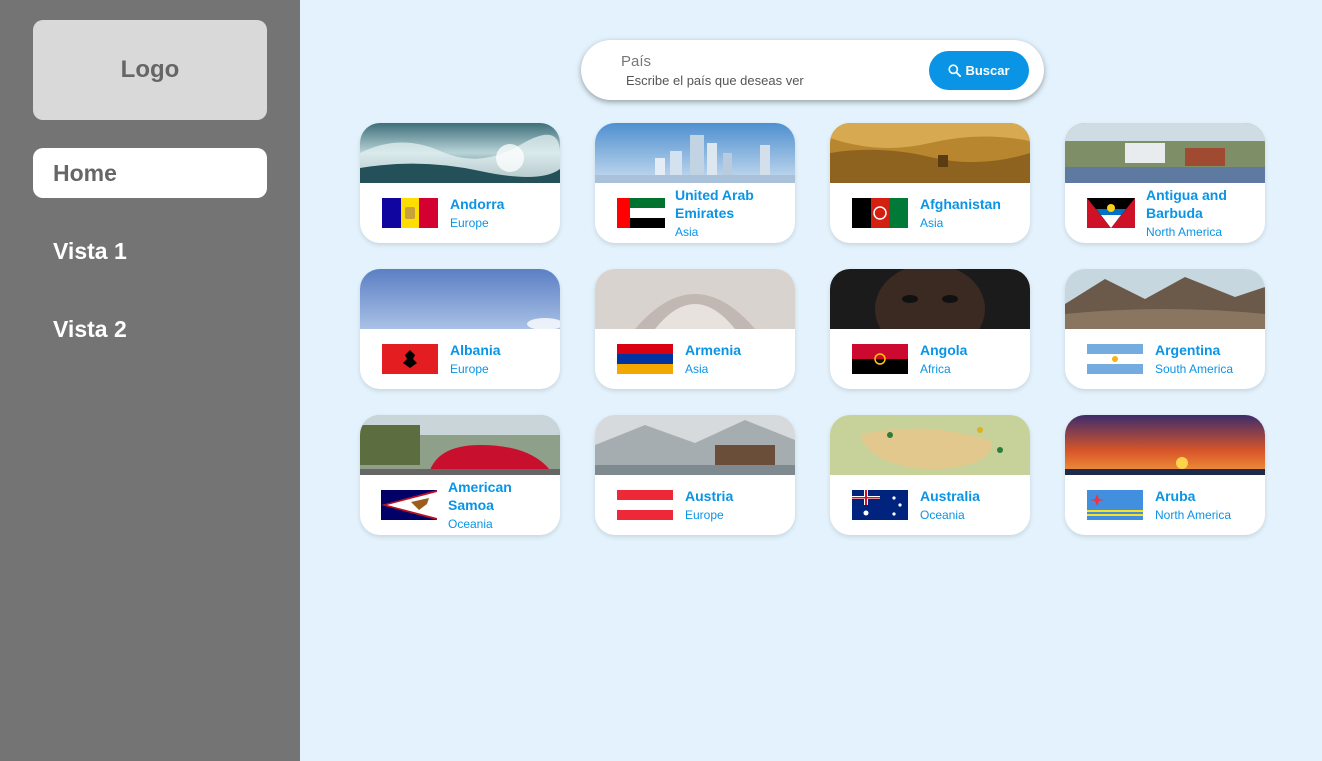  What do you see at coordinates (880, 505) in the screenshot?
I see `australia-flag` at bounding box center [880, 505].